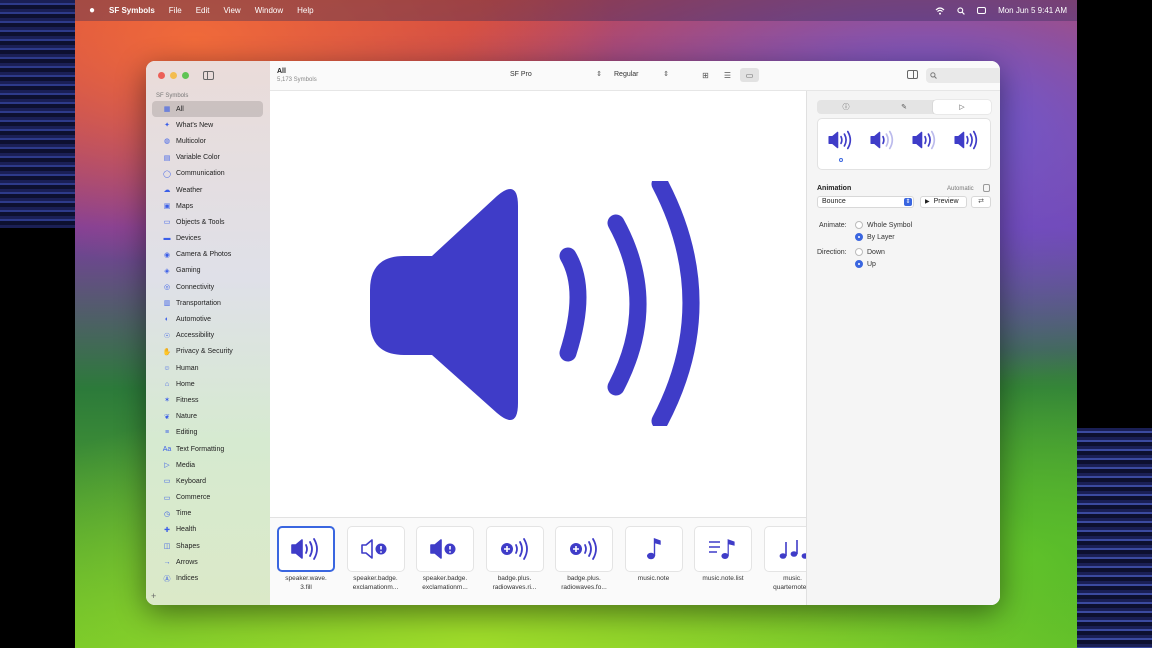 This screenshot has height=648, width=1152. What do you see at coordinates (184, 514) in the screenshot?
I see `sidebar-item-label: Time` at bounding box center [184, 514].